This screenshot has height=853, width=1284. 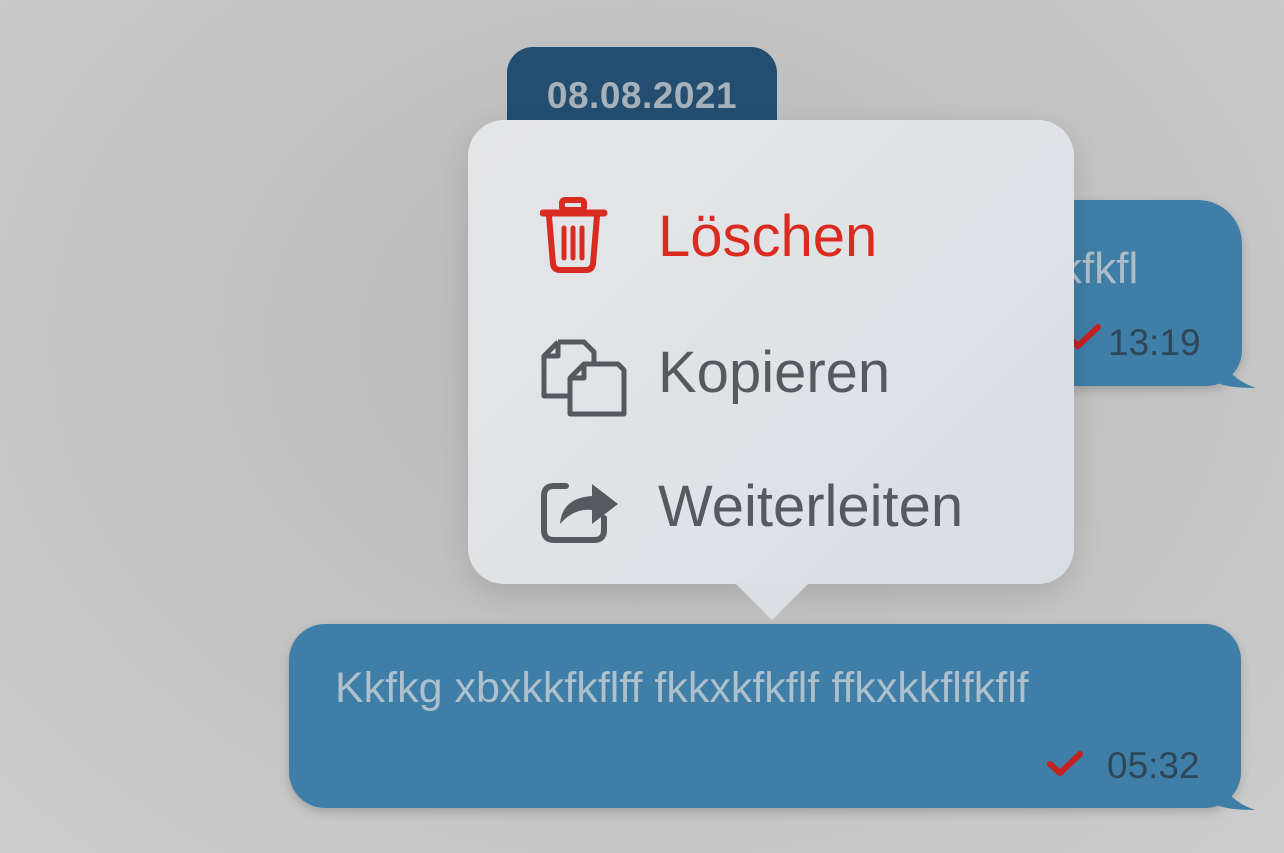 What do you see at coordinates (768, 236) in the screenshot?
I see `menu-item-label: Löschen` at bounding box center [768, 236].